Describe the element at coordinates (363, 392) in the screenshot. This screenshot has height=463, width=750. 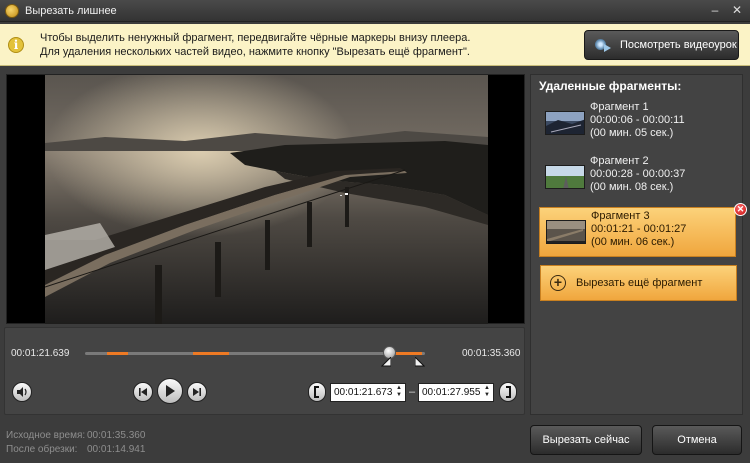
I see `start-time-value: 00:01:21.673` at that location.